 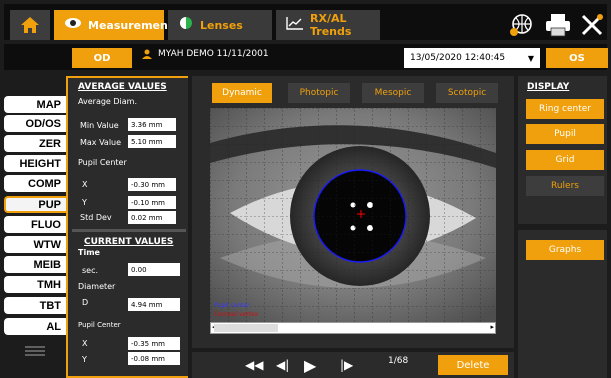 I want to click on scroll-right-icon: ▸, so click(x=492, y=327).